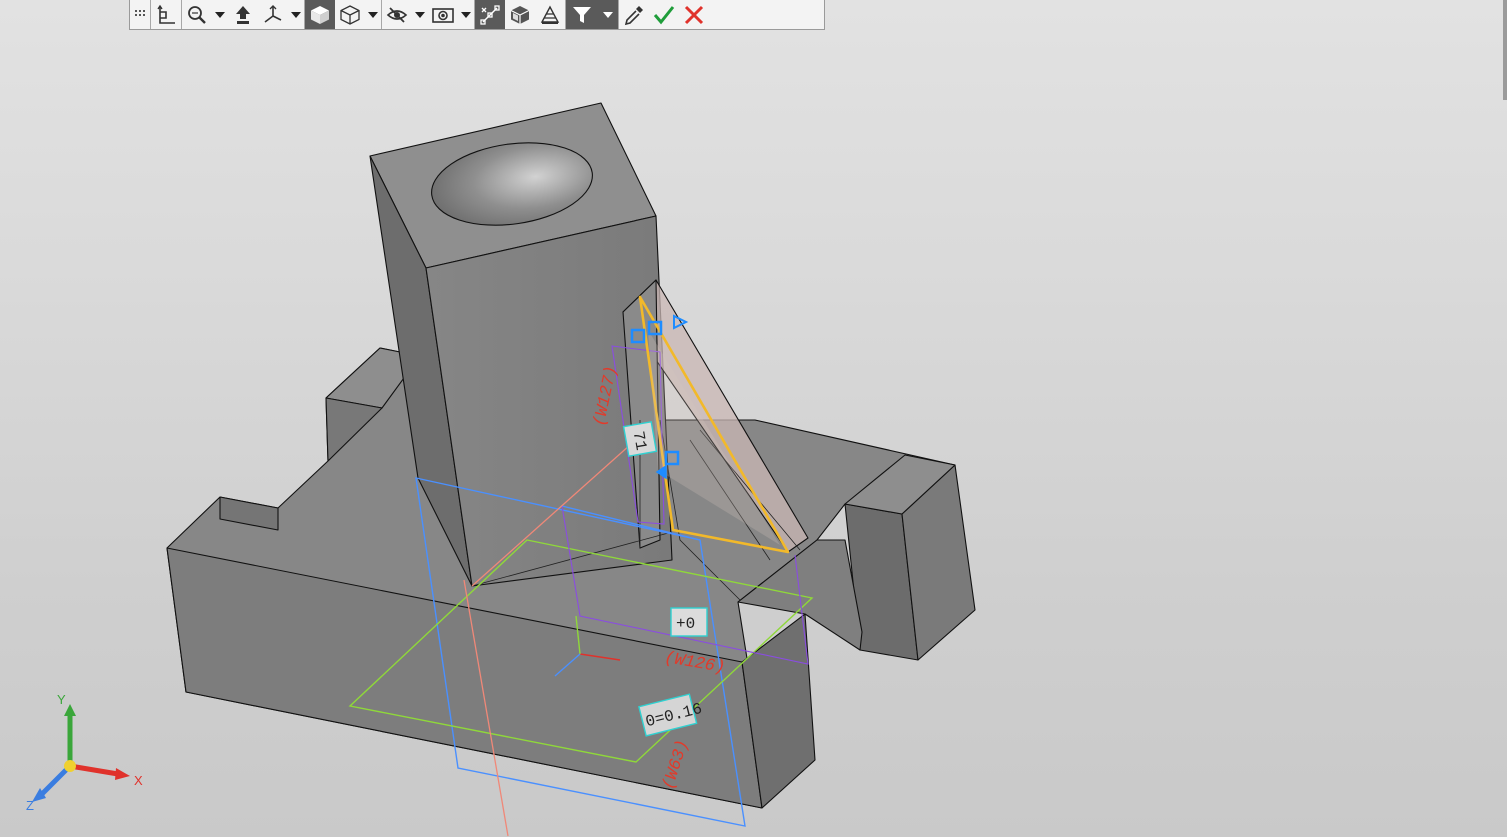 The image size is (1507, 837). I want to click on dimension-tag-t2: +0, so click(689, 622).